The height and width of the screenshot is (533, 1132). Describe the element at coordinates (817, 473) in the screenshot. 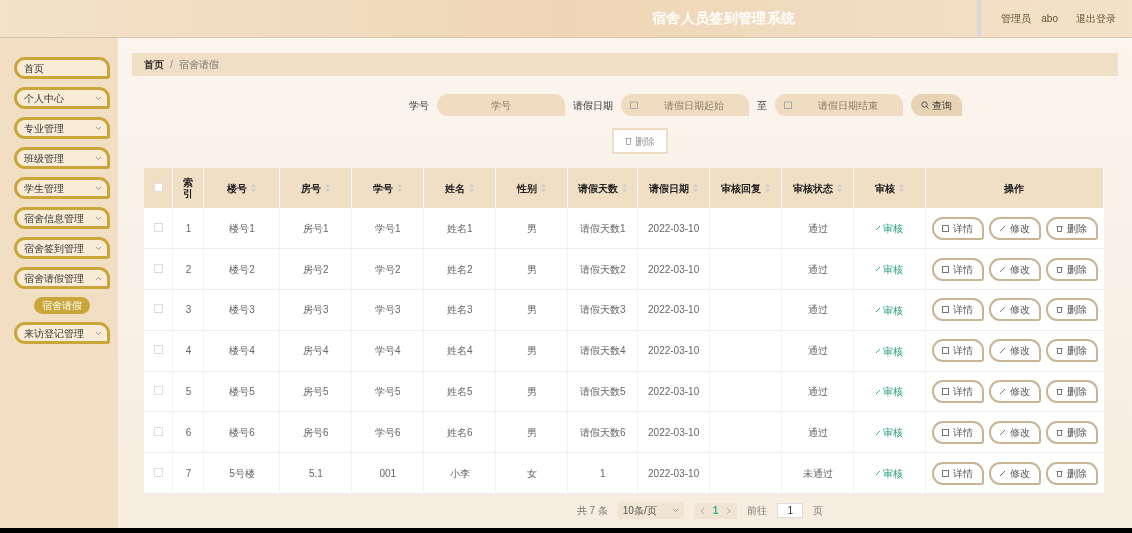

I see `table-cell: 未通过` at that location.